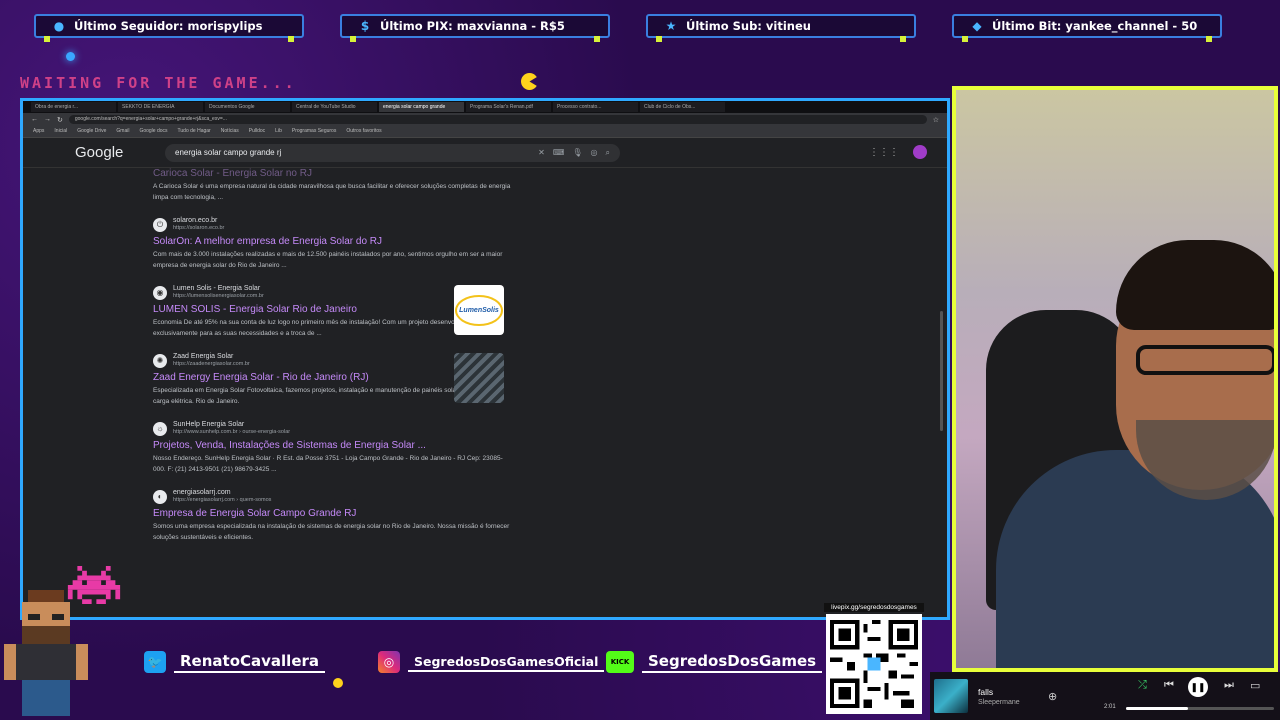  What do you see at coordinates (91, 131) in the screenshot?
I see `bookmark-item: Google Drive` at bounding box center [91, 131].